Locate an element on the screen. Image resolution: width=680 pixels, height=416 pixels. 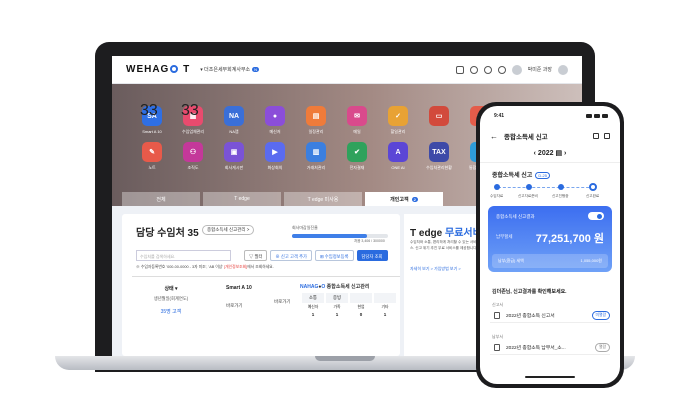
avatar is located at coordinates (516, 69).